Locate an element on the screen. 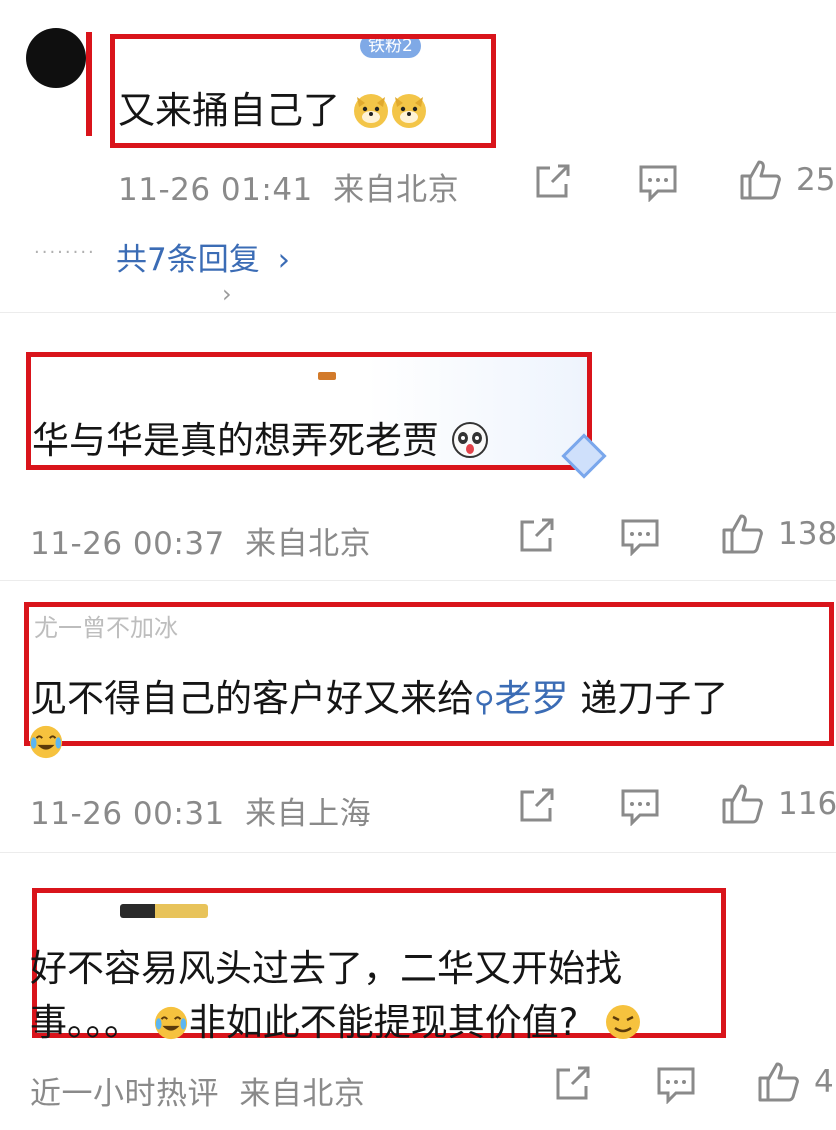 The image size is (836, 1130). like-count: 138 is located at coordinates (807, 534).